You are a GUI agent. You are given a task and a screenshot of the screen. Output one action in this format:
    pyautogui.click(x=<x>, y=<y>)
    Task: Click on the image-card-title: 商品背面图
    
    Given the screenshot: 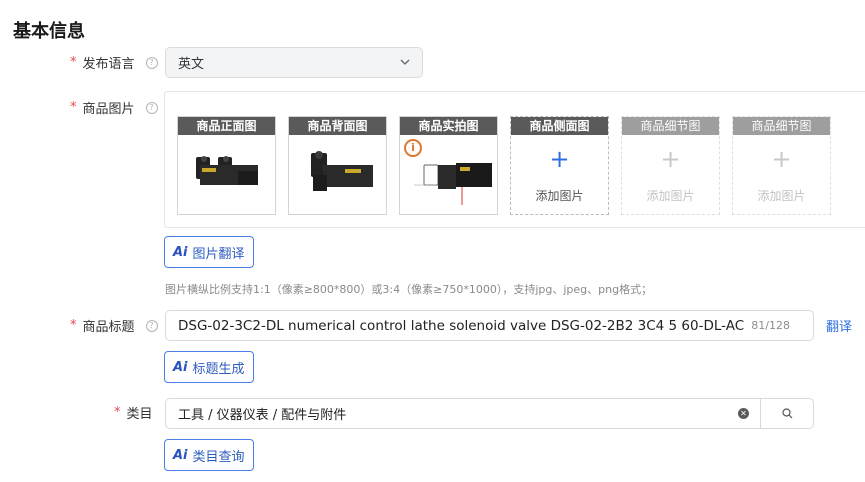 What is the action you would take?
    pyautogui.click(x=337, y=126)
    